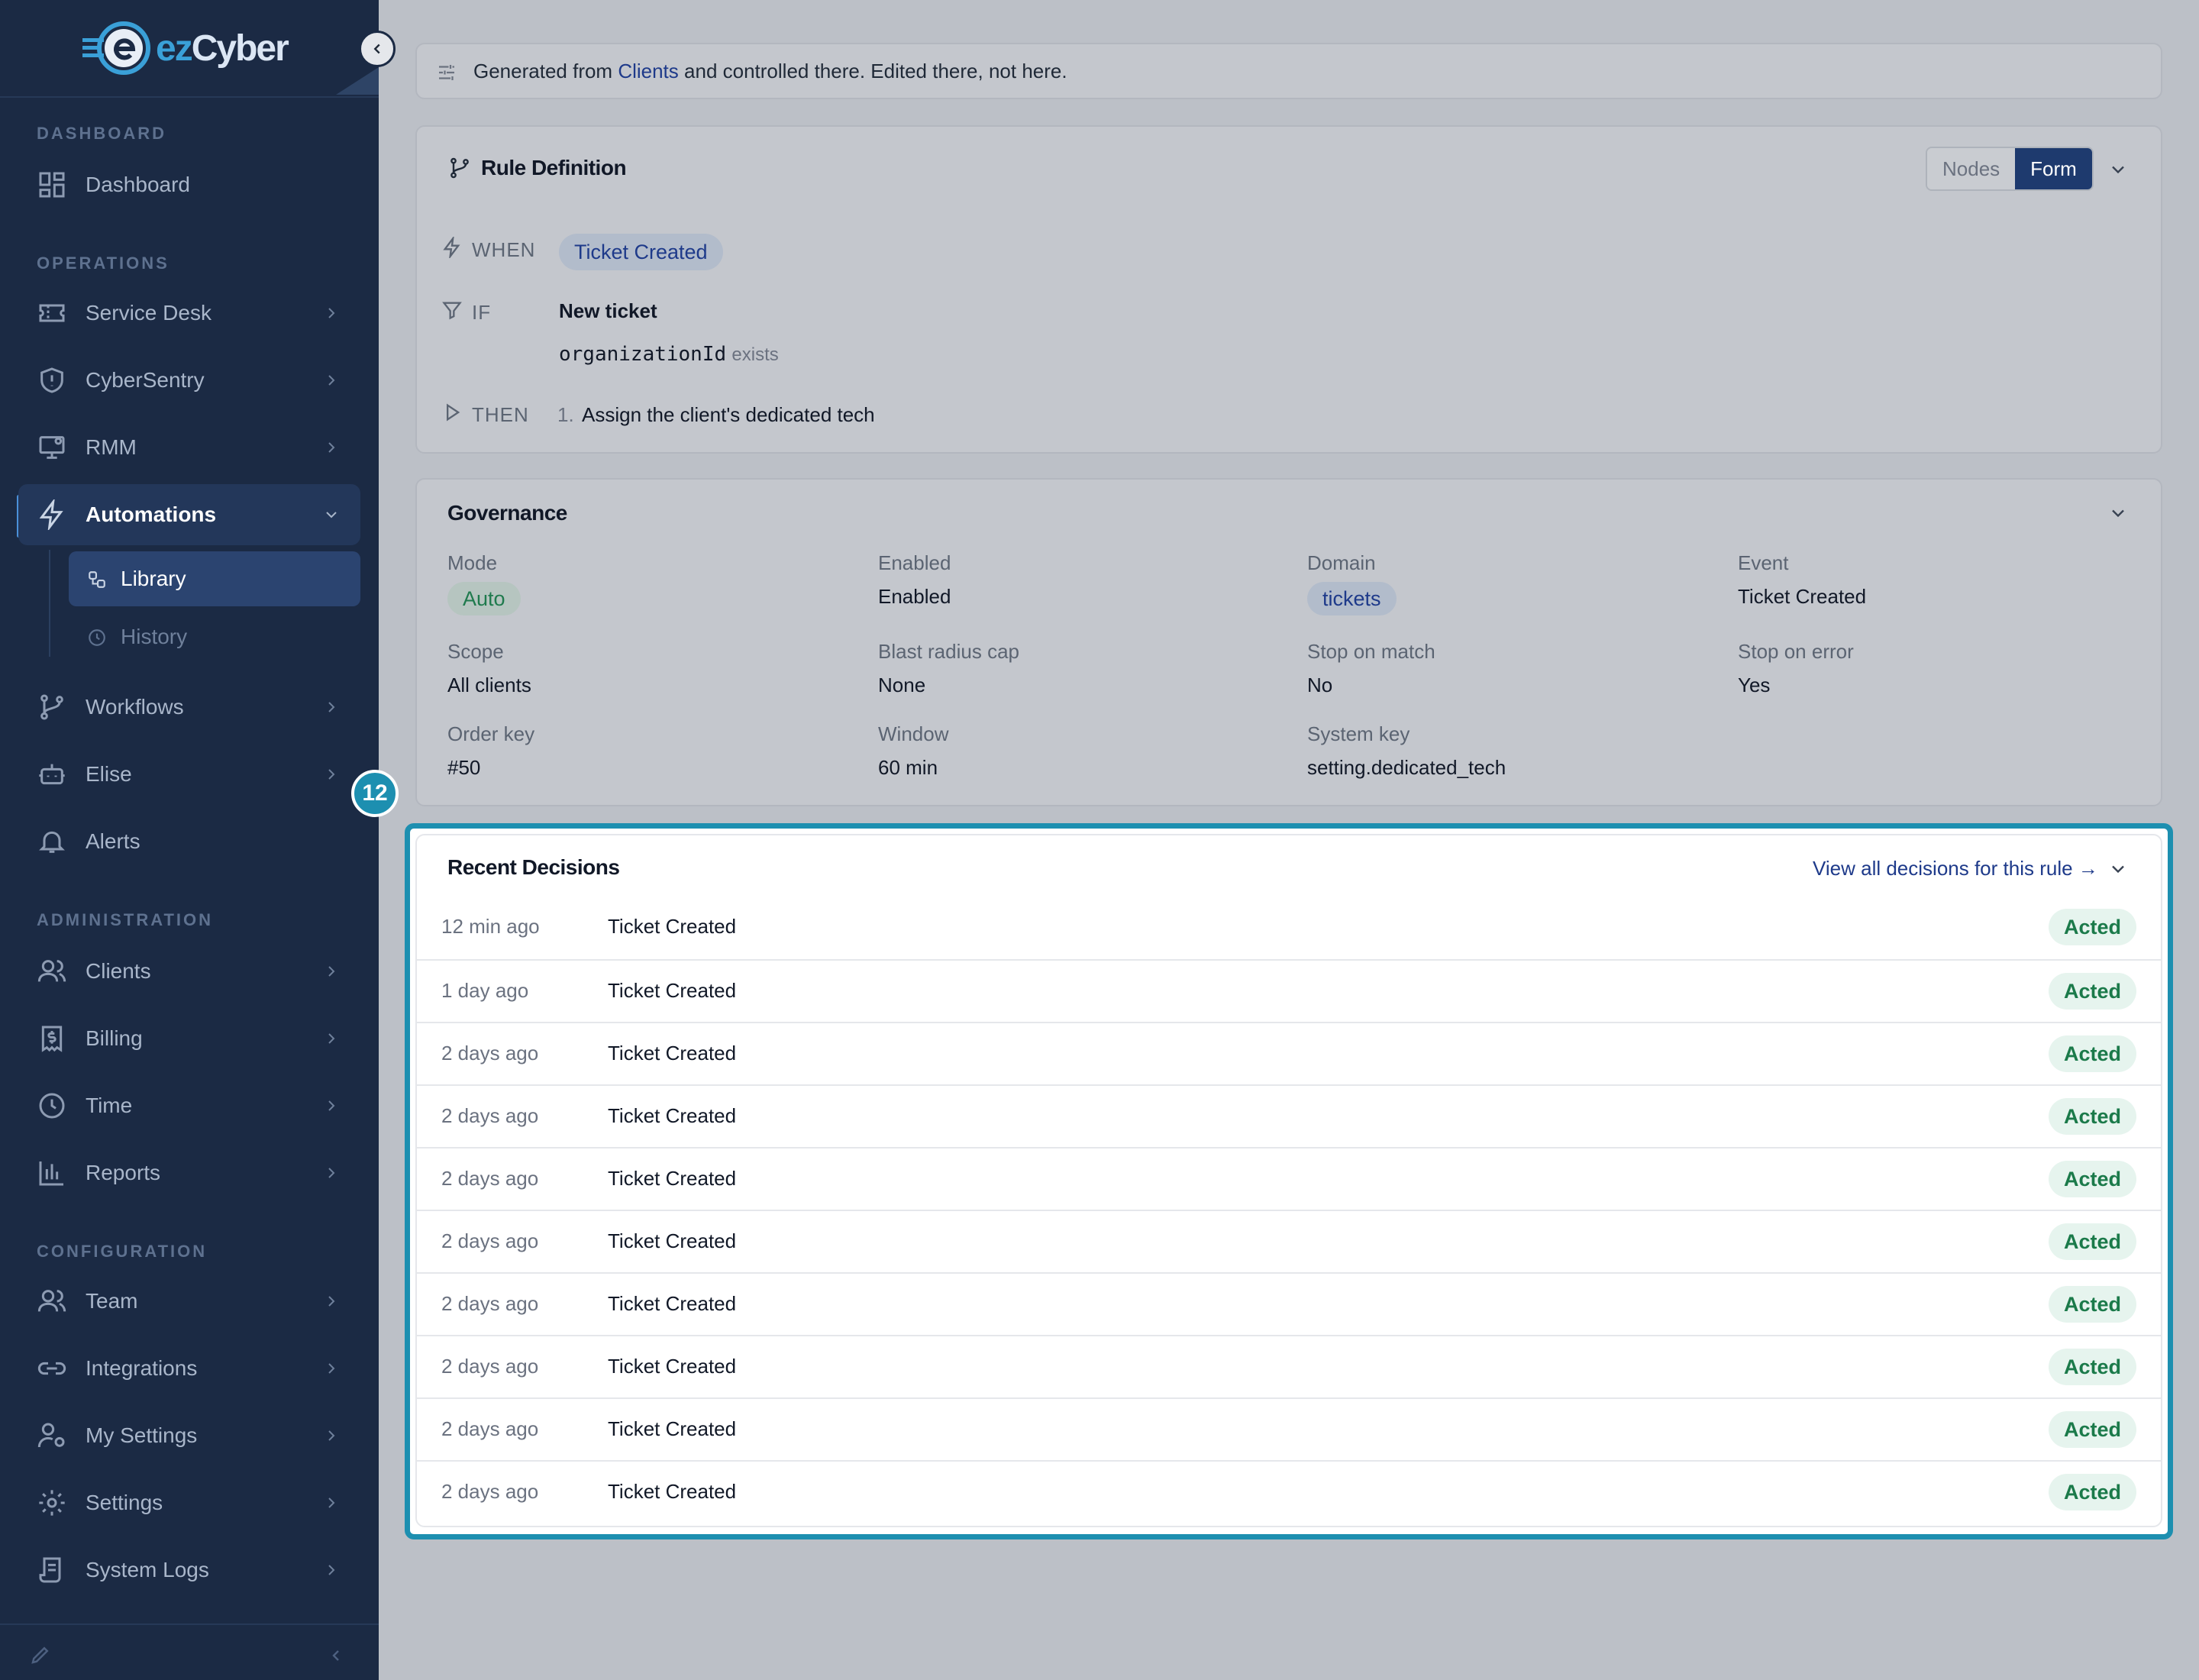  Describe the element at coordinates (336, 1655) in the screenshot. I see `collapse-left-icon` at that location.